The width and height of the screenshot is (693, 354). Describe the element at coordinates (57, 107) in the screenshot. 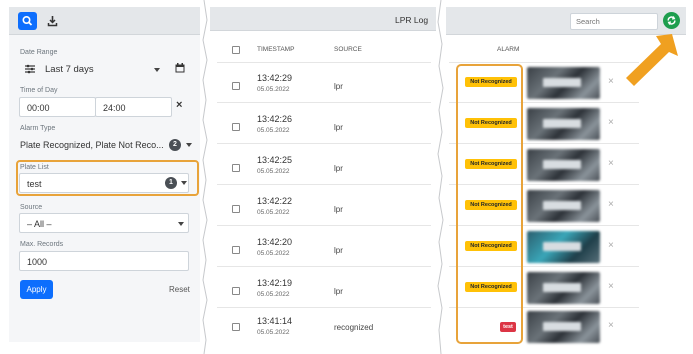

I see `time-from-input: 00:00` at that location.